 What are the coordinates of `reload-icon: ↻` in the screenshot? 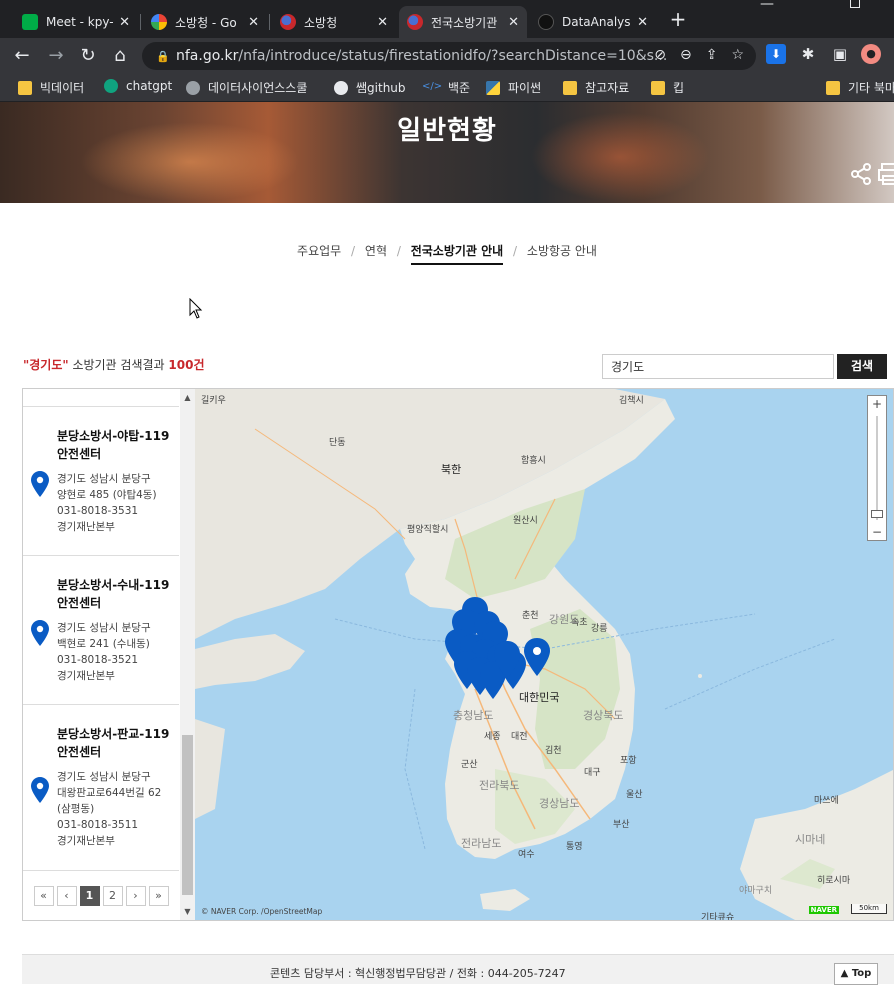 It's located at (88, 56).